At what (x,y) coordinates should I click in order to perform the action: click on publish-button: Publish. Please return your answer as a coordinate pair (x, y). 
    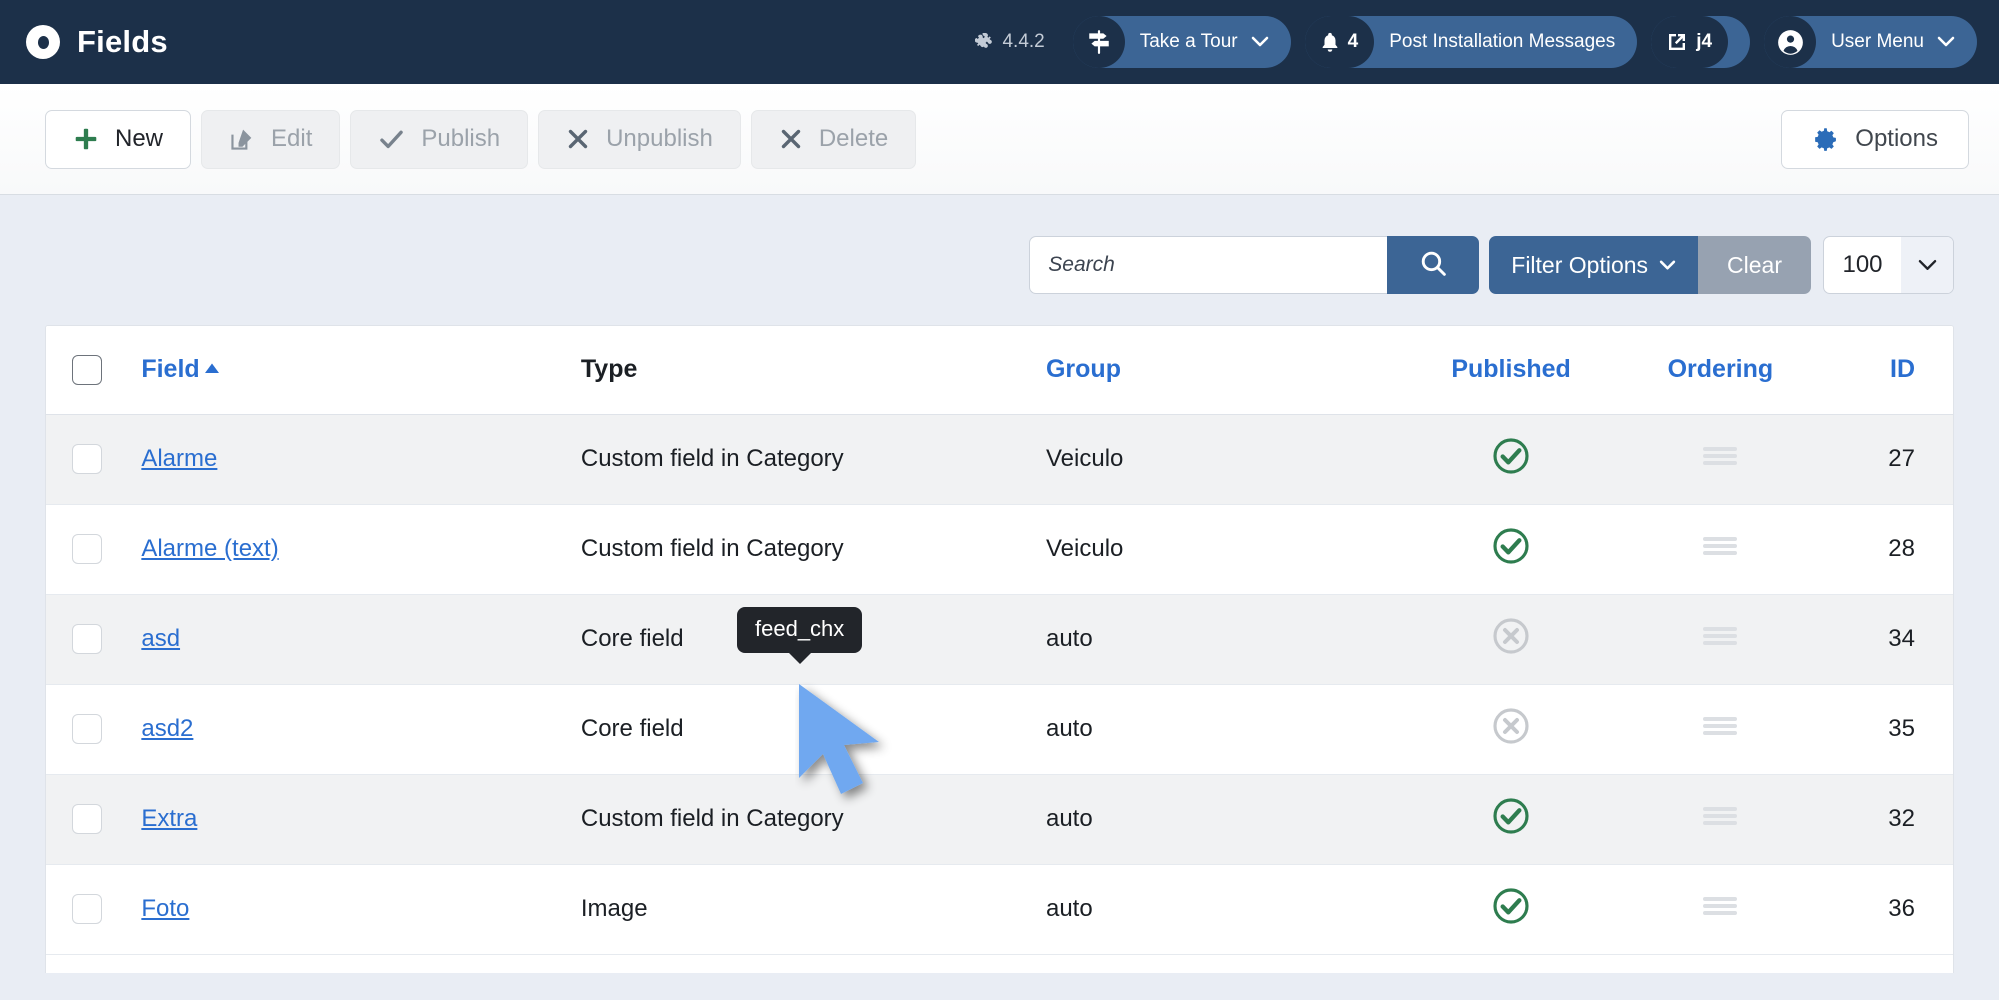
    Looking at the image, I should click on (439, 139).